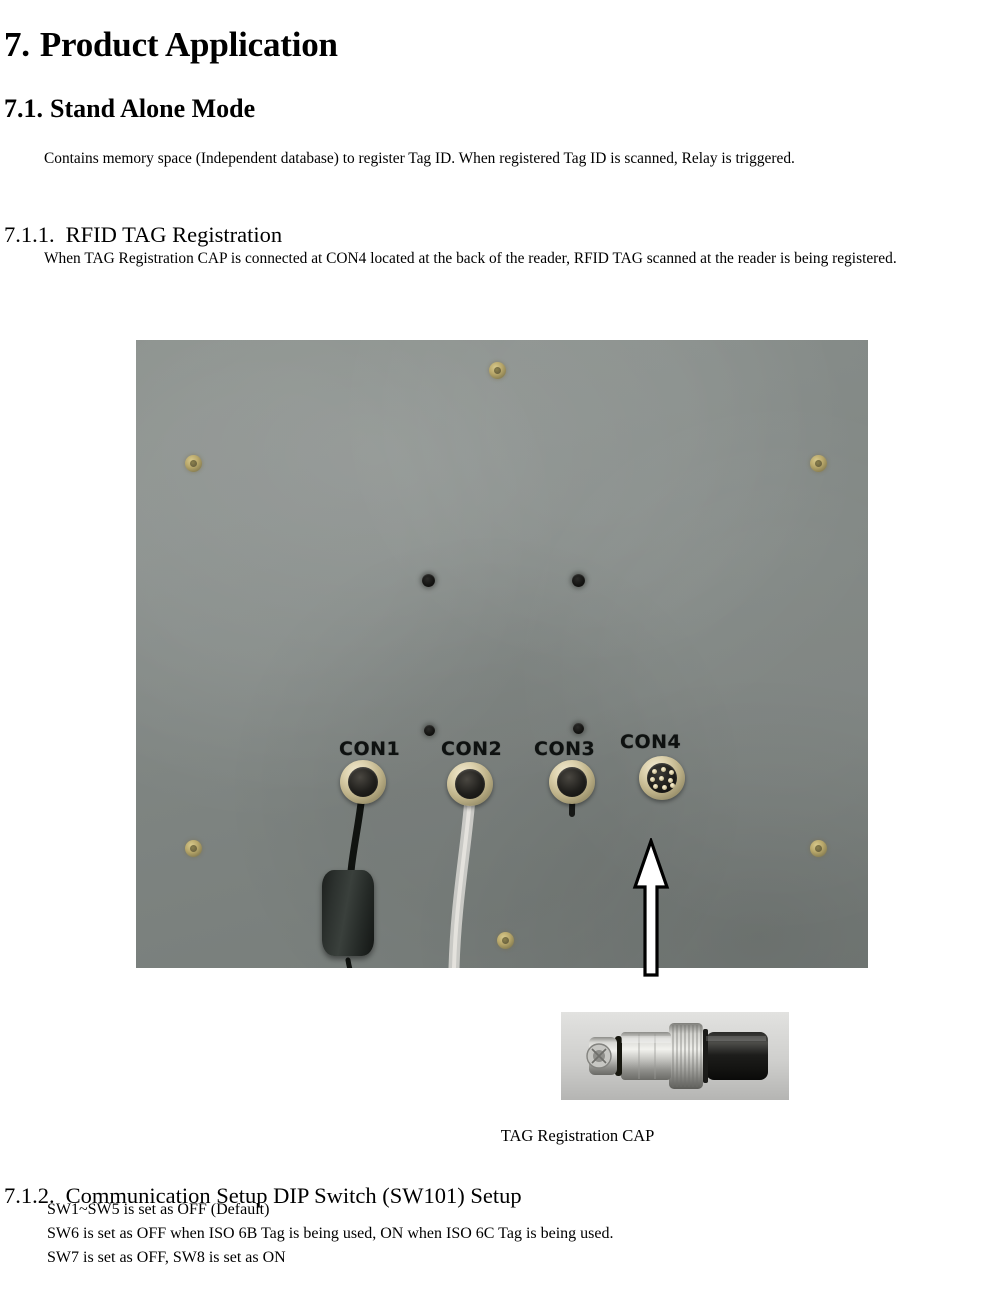 Image resolution: width=1003 pixels, height=1297 pixels. Describe the element at coordinates (23, 108) in the screenshot. I see `section-7-1-number: 7.1.` at that location.